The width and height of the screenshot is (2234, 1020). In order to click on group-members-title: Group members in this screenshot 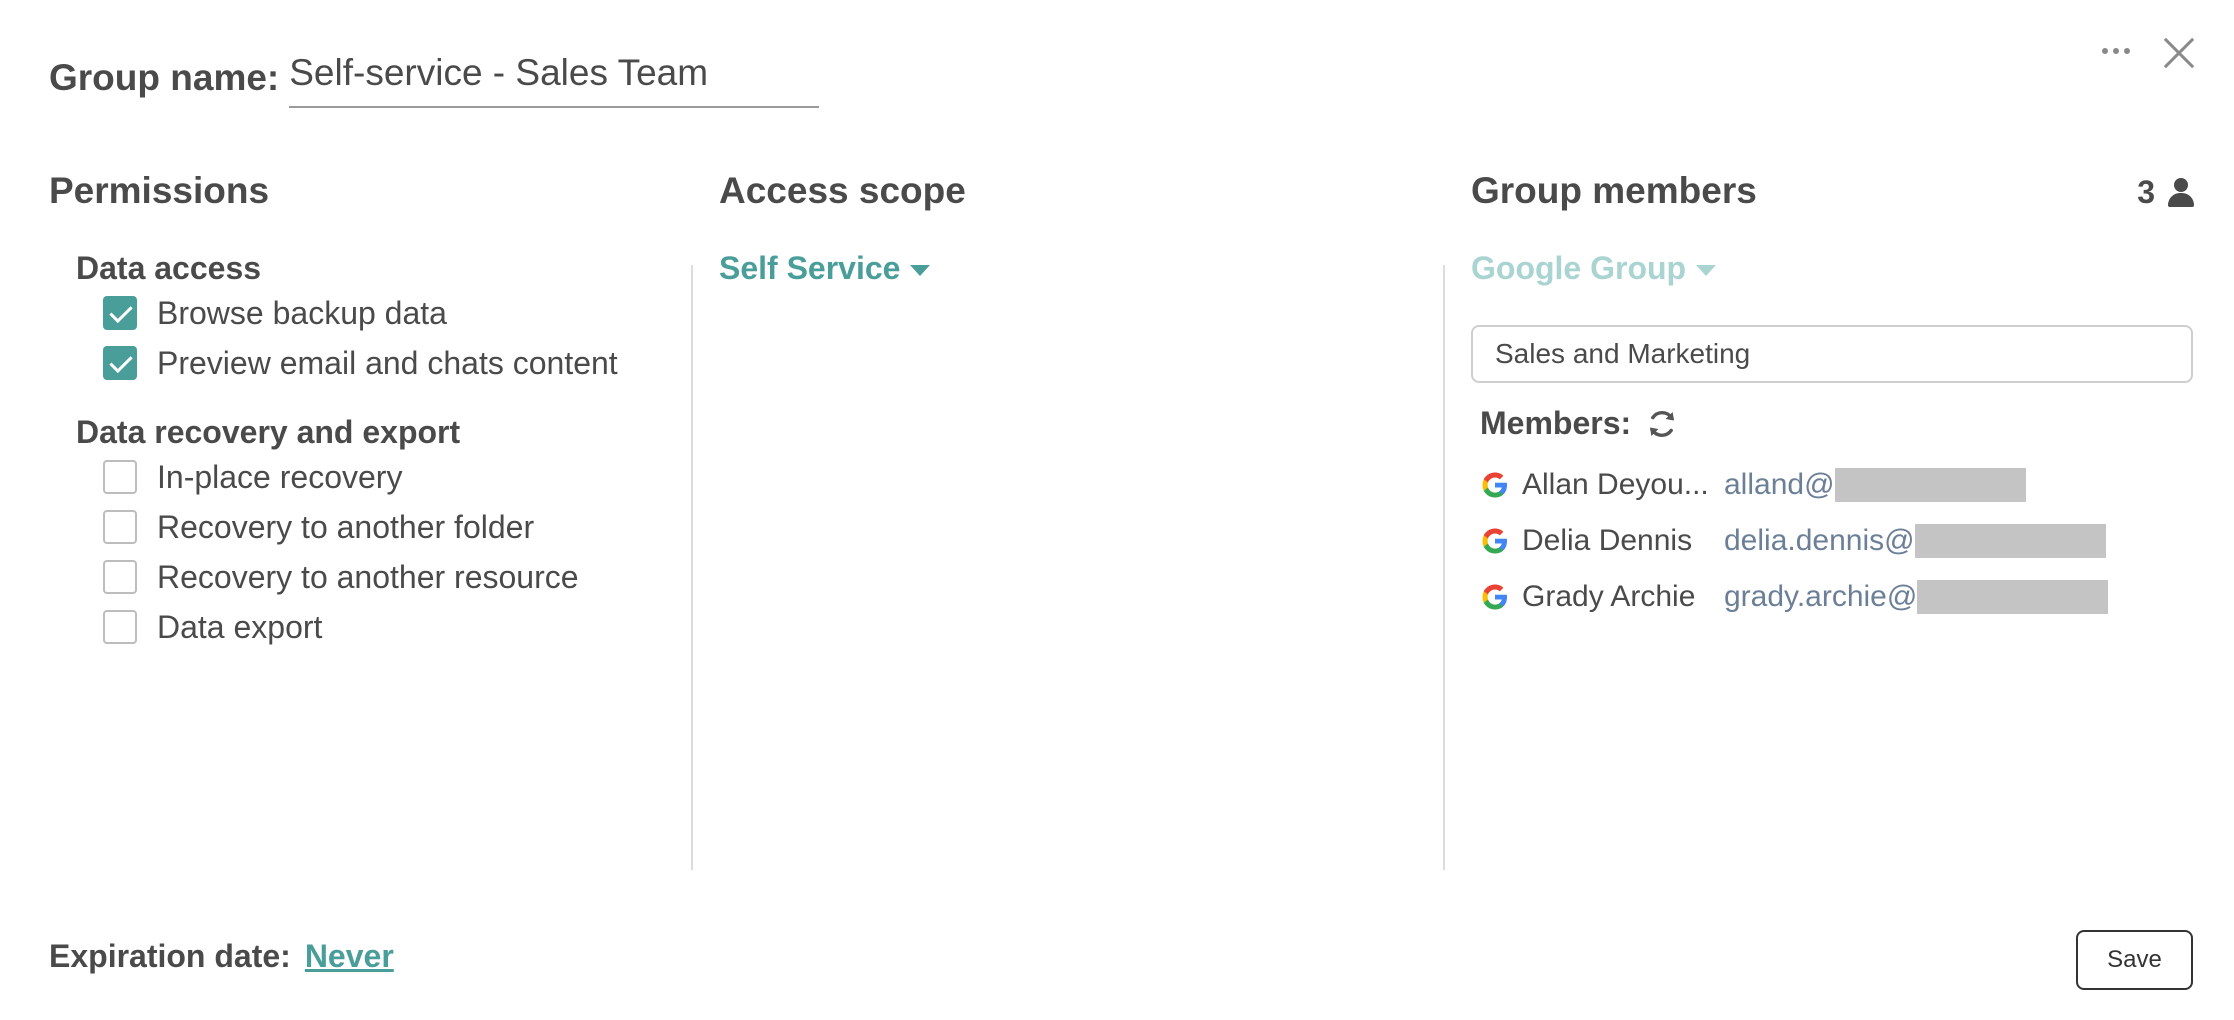, I will do `click(1614, 190)`.